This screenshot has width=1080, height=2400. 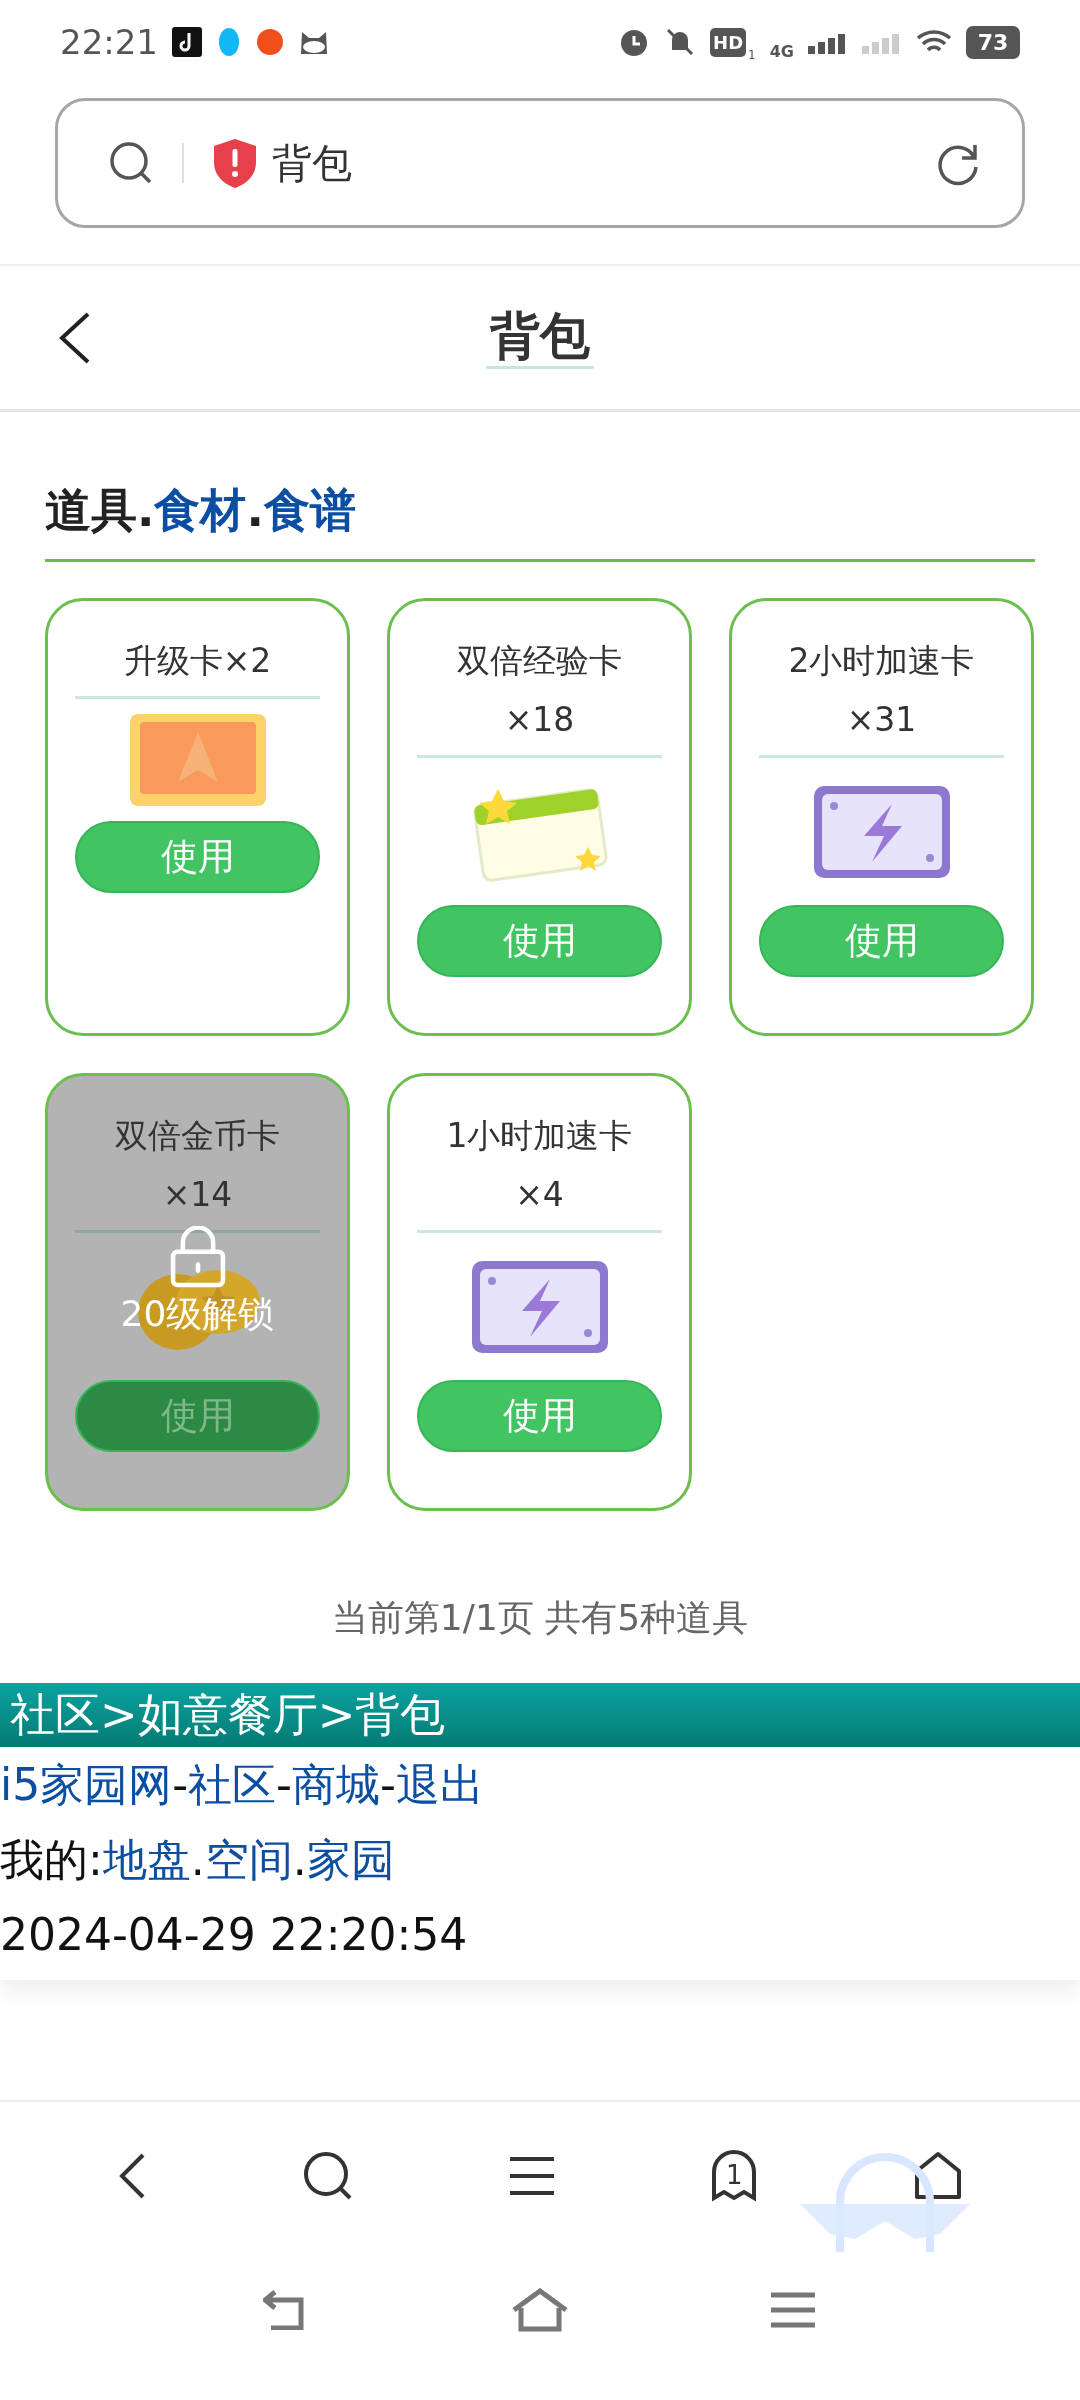 I want to click on page-title: 背包, so click(x=540, y=337).